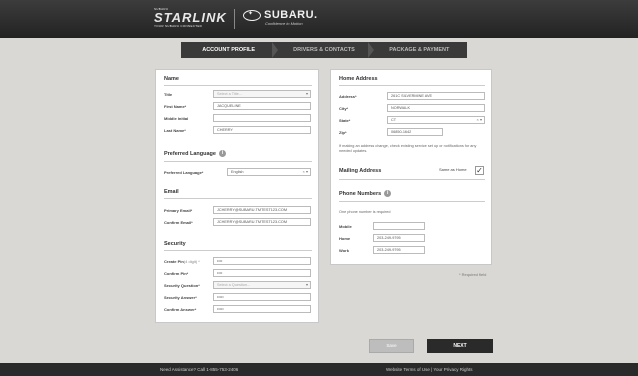  I want to click on language-section-title: Preferred Language i, so click(195, 153).